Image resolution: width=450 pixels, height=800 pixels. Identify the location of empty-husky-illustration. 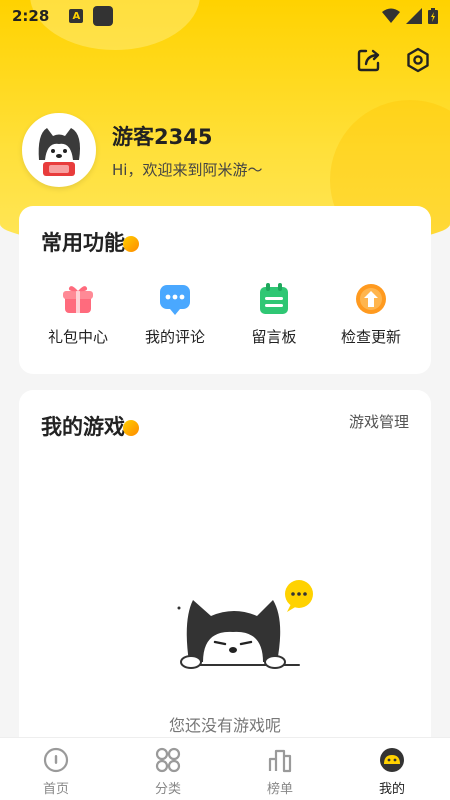
(245, 624).